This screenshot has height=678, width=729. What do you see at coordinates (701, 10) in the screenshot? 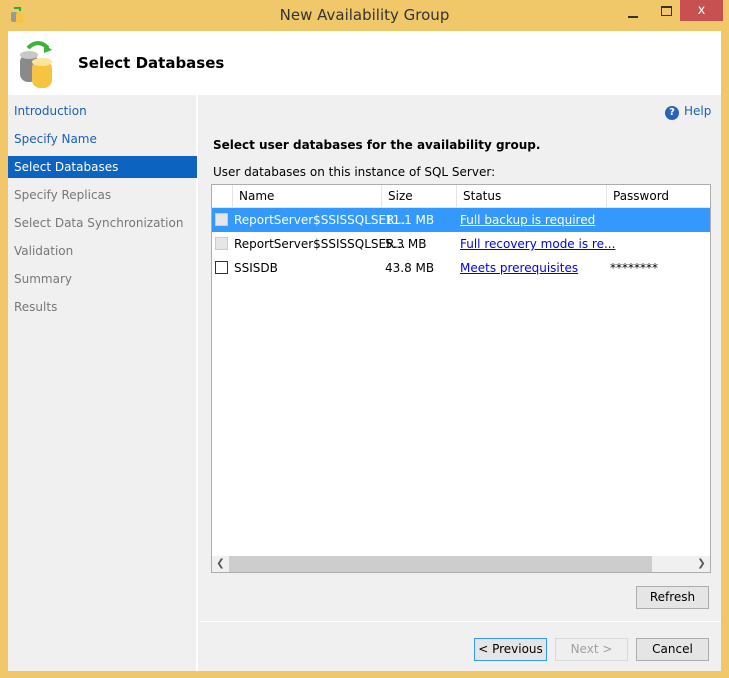
I see `close-button: x` at bounding box center [701, 10].